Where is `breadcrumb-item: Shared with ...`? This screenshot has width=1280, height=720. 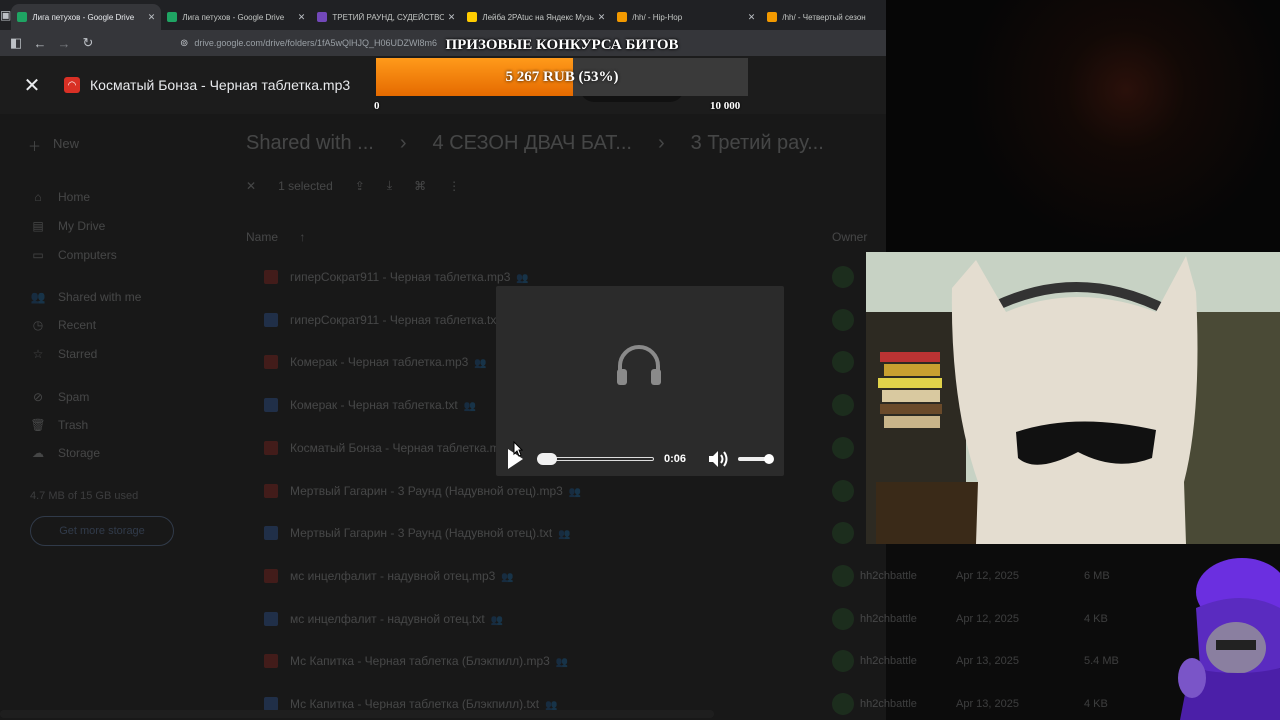 breadcrumb-item: Shared with ... is located at coordinates (310, 143).